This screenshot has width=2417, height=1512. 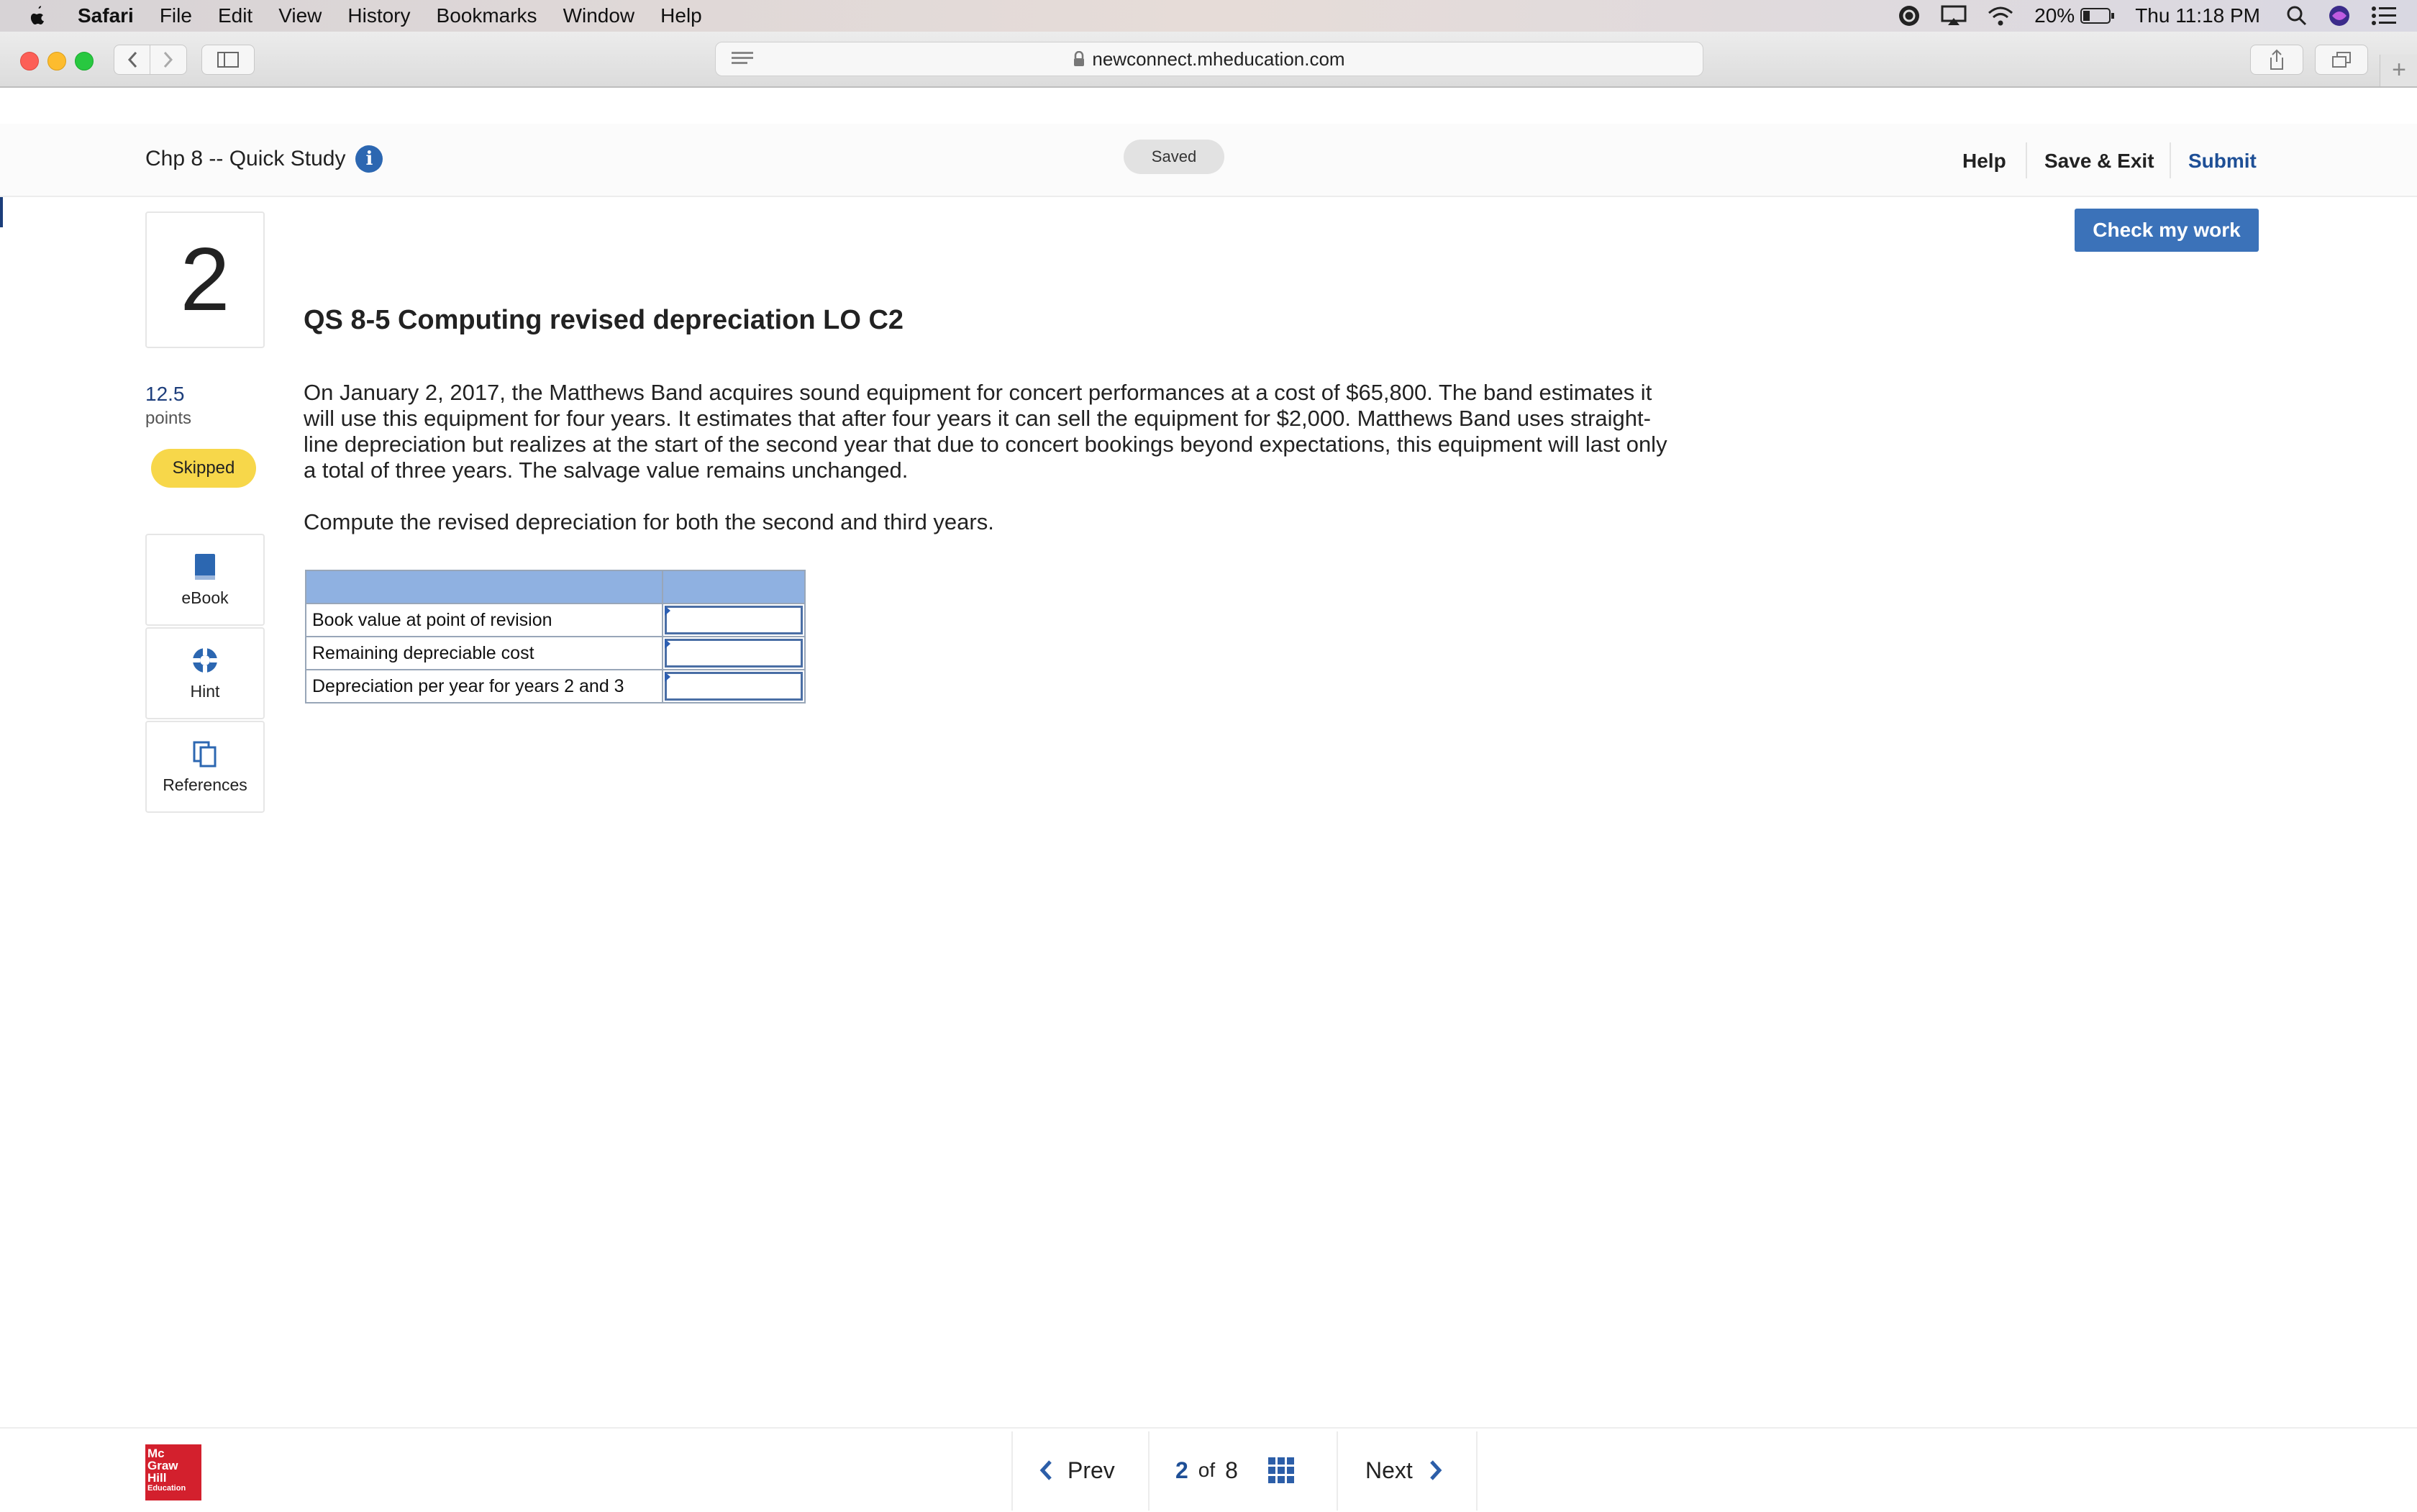 I want to click on info-icon: i, so click(x=369, y=159).